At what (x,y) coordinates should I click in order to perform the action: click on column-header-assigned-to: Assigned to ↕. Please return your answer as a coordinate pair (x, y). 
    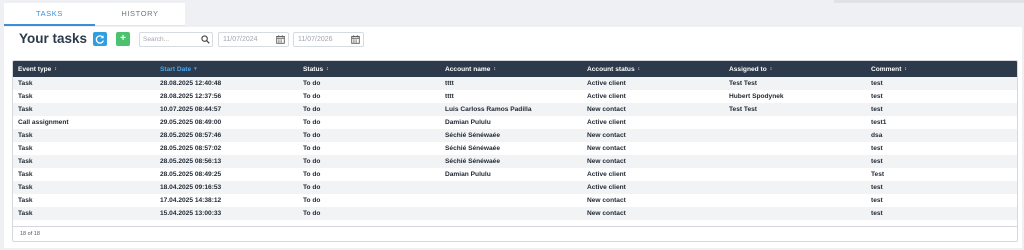
    Looking at the image, I should click on (750, 69).